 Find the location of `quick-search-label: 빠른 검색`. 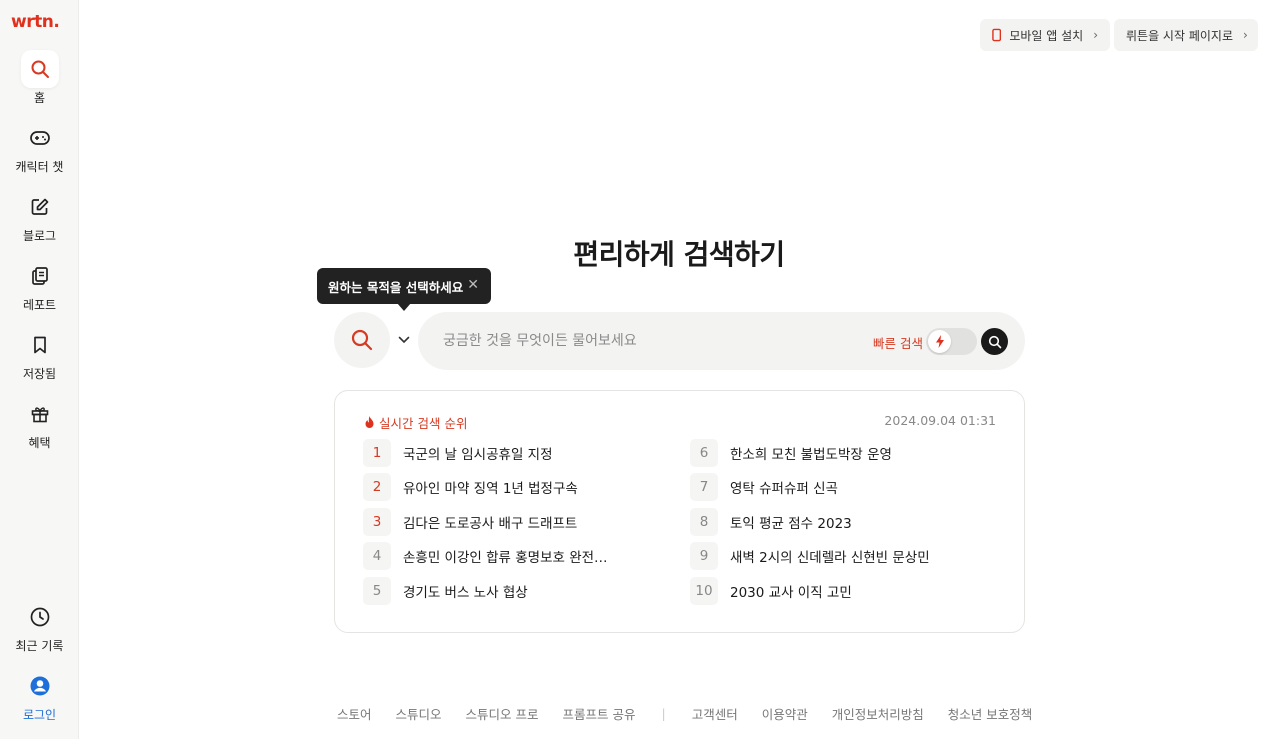

quick-search-label: 빠른 검색 is located at coordinates (898, 343).